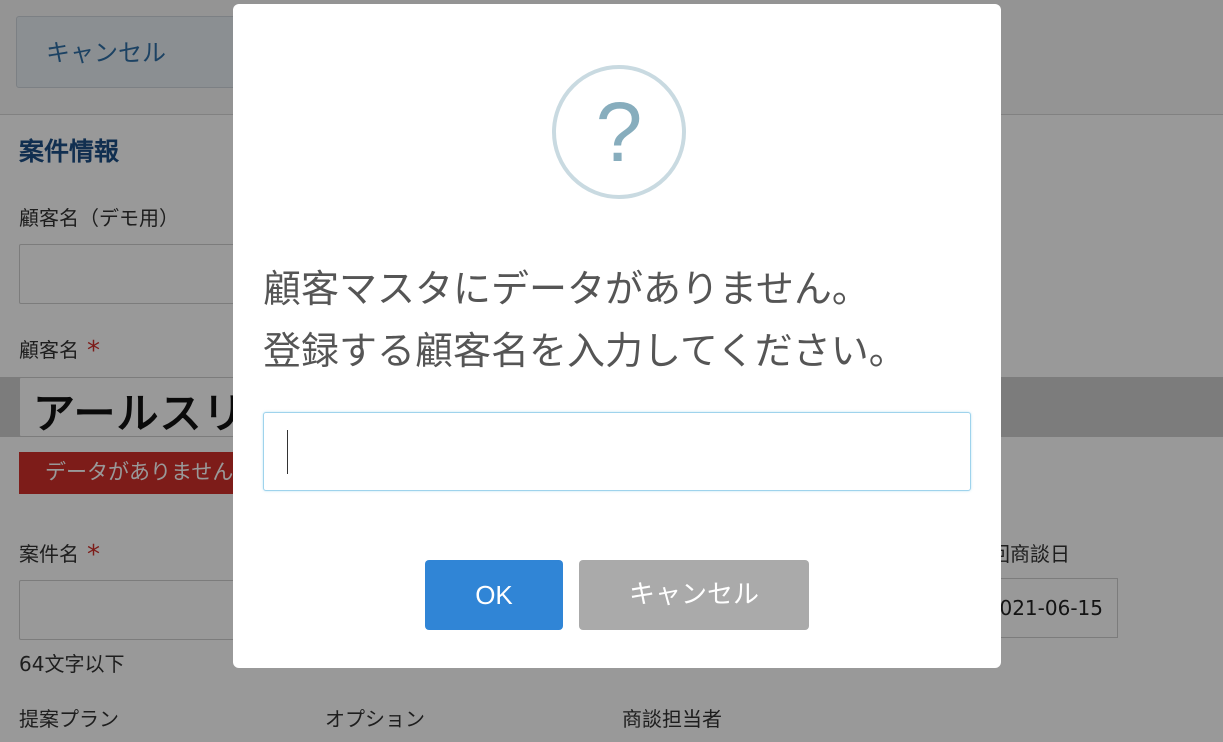  I want to click on ok-button: OK, so click(494, 595).